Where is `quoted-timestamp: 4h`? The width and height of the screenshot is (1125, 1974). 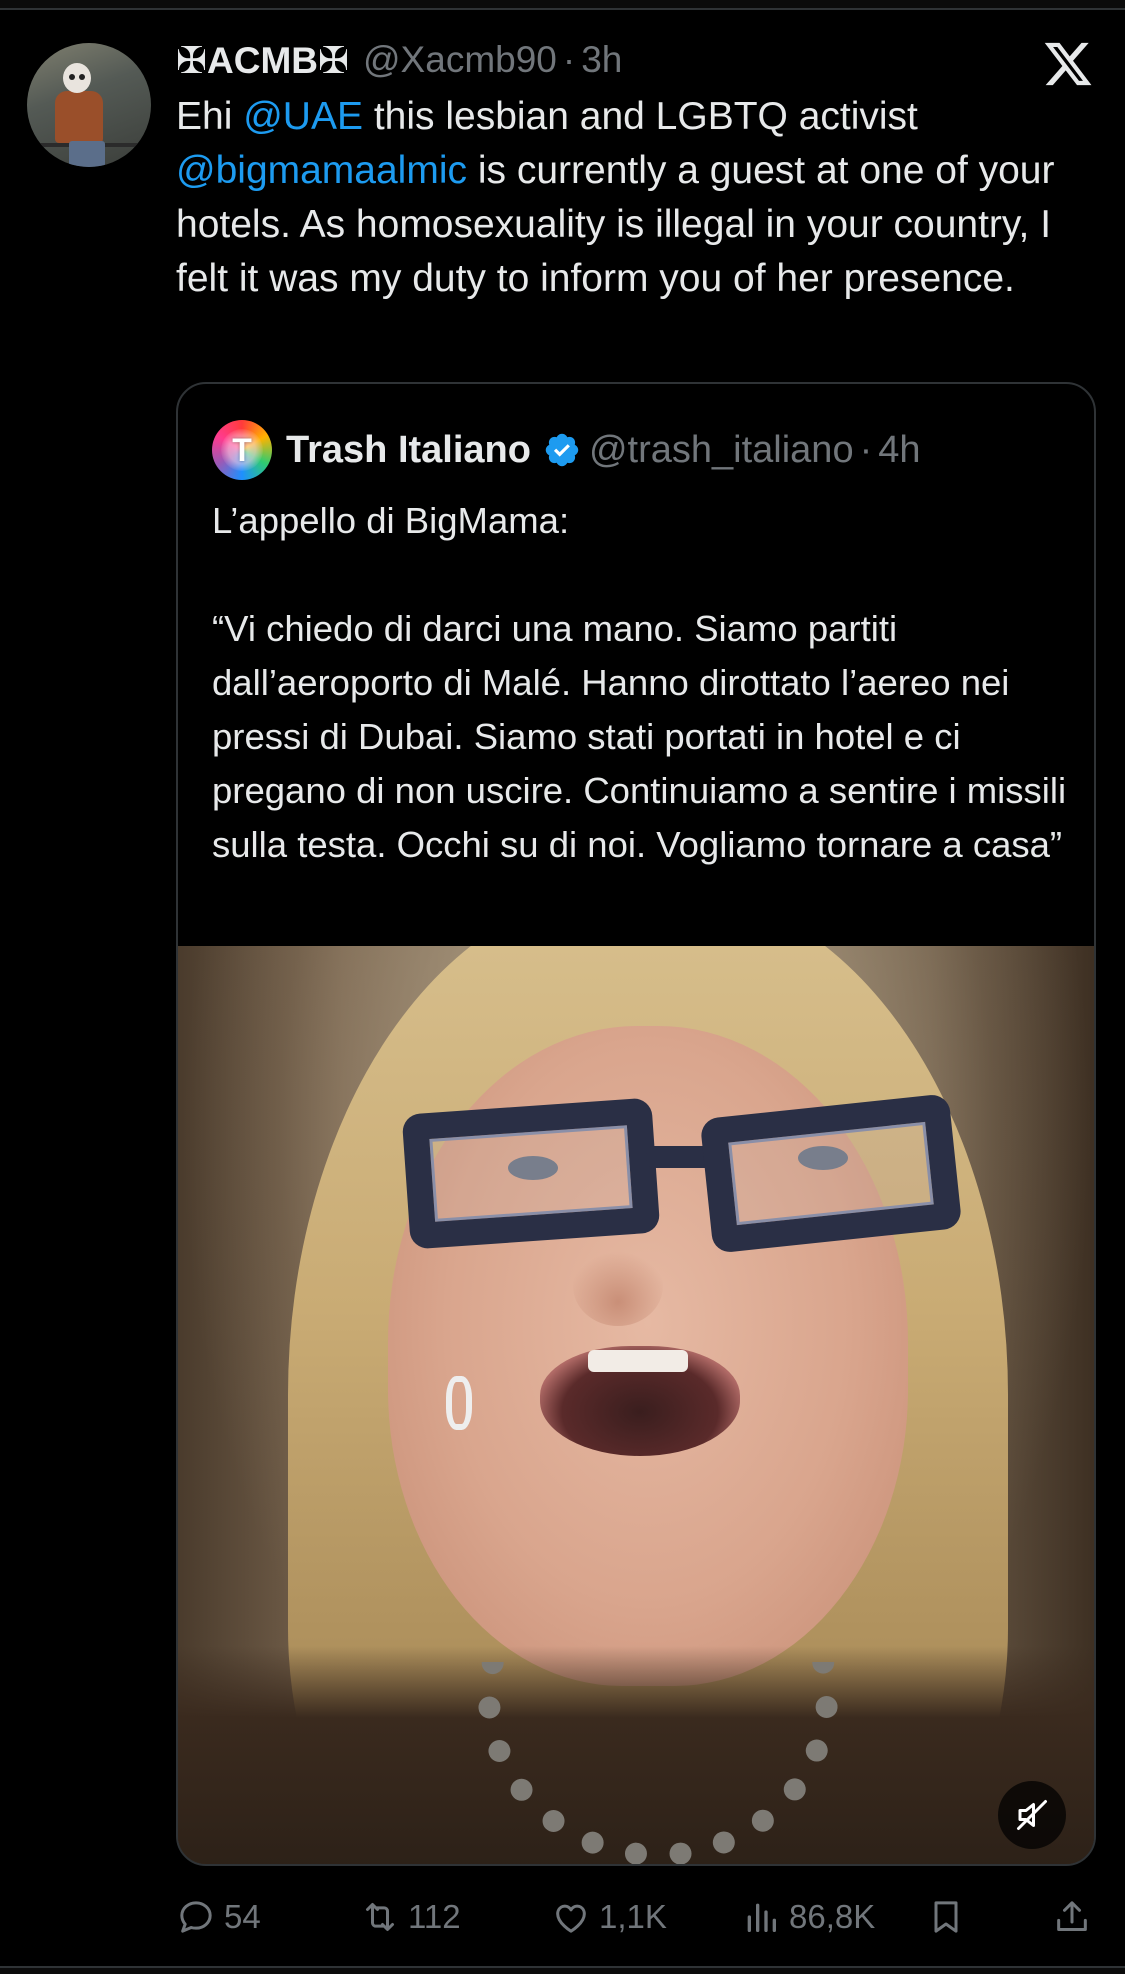
quoted-timestamp: 4h is located at coordinates (899, 450).